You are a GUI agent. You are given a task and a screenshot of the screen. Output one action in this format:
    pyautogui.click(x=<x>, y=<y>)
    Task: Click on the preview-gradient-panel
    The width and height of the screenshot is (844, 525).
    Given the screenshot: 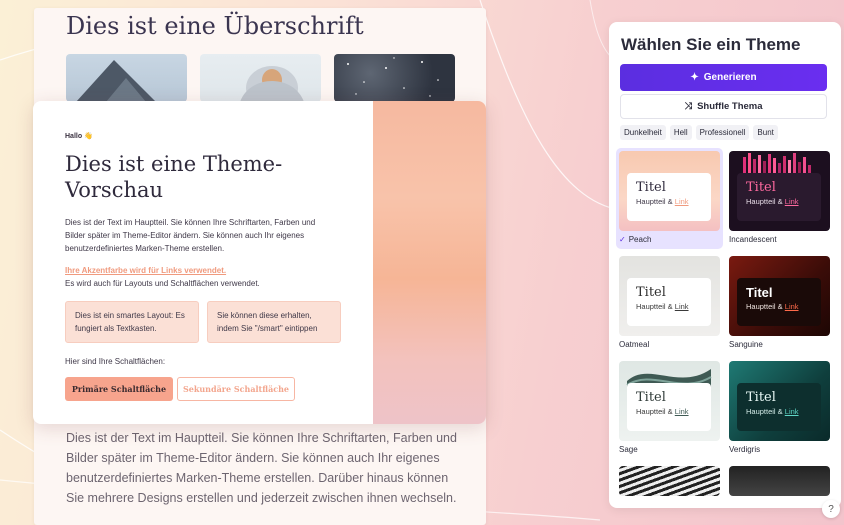 What is the action you would take?
    pyautogui.click(x=429, y=262)
    